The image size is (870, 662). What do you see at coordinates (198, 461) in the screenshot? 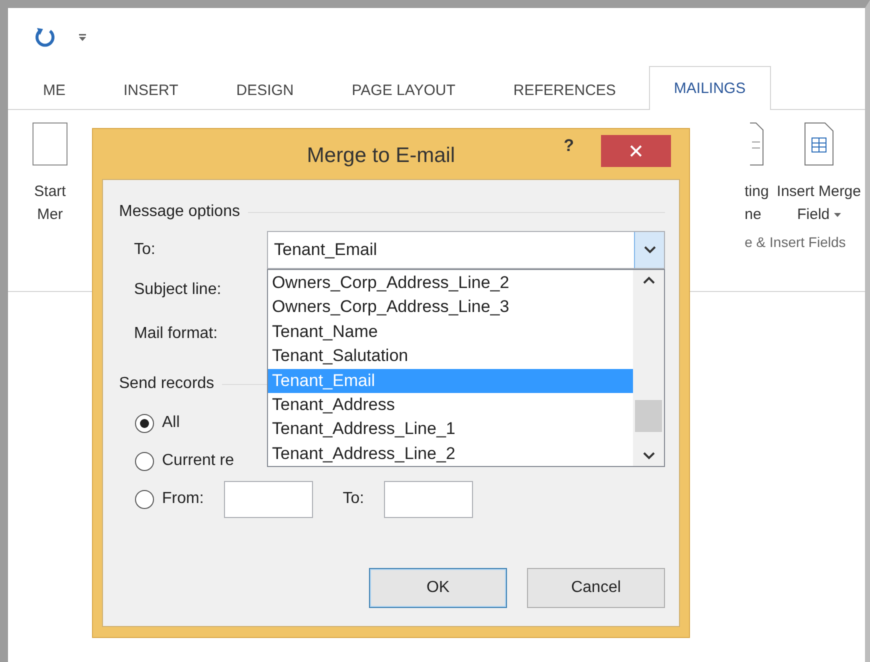
I see `radio-label: Current re` at bounding box center [198, 461].